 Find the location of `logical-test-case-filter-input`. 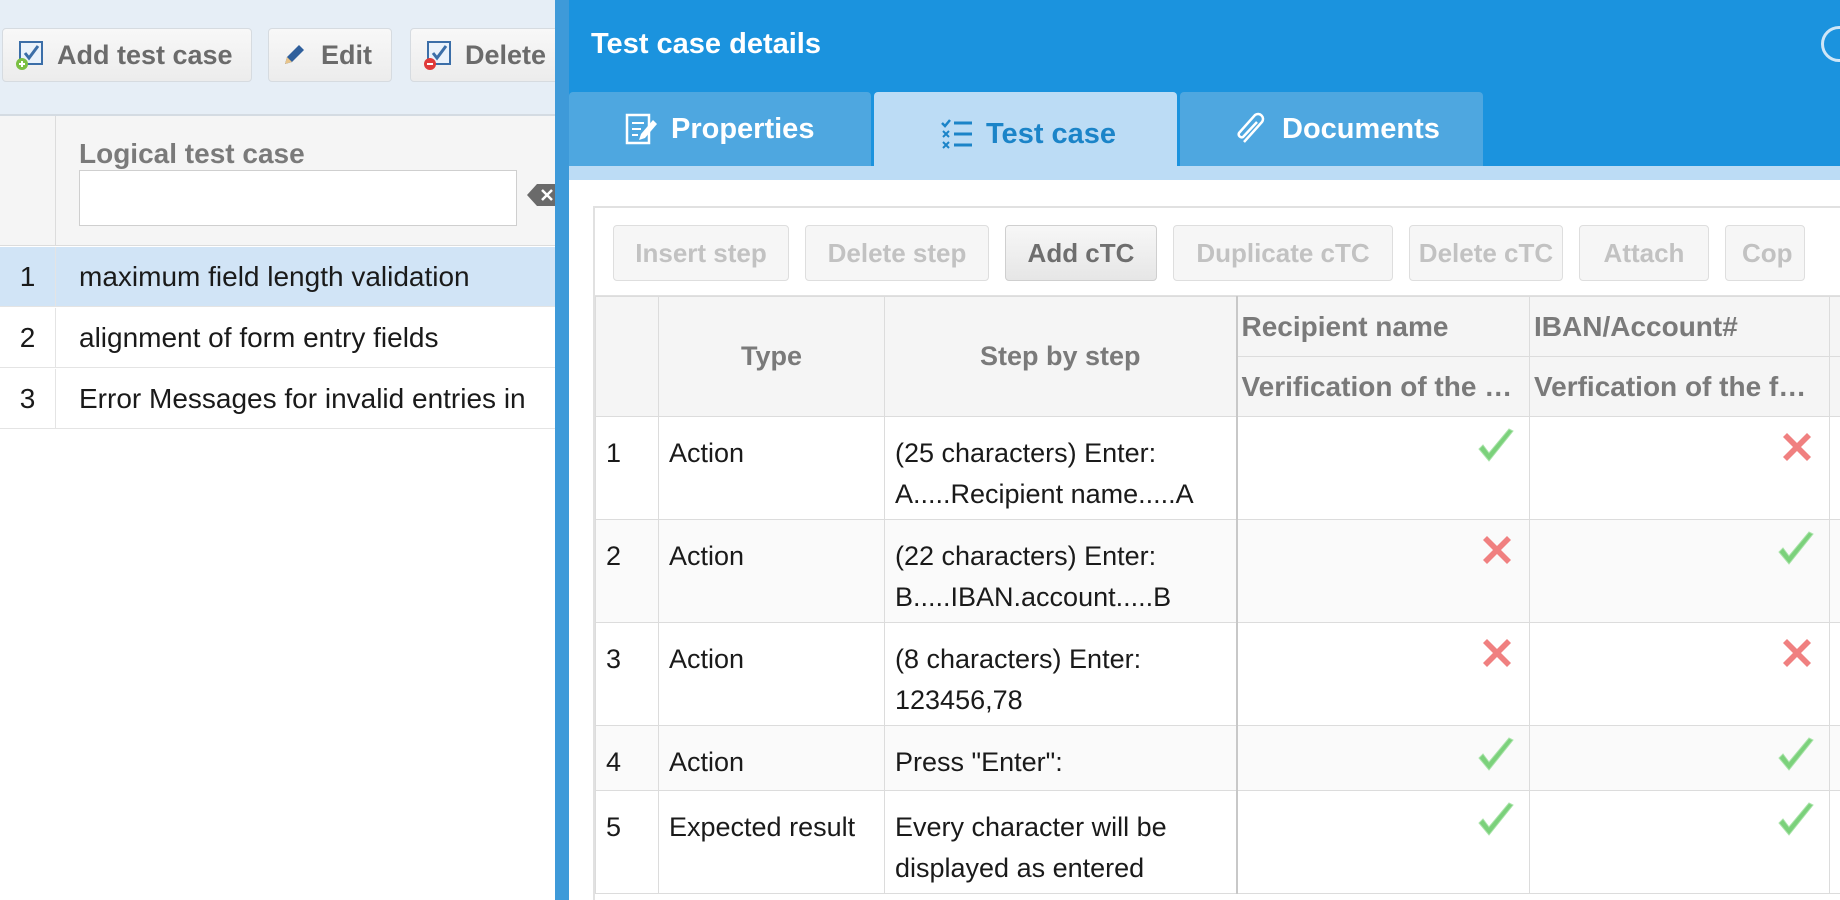

logical-test-case-filter-input is located at coordinates (298, 198).